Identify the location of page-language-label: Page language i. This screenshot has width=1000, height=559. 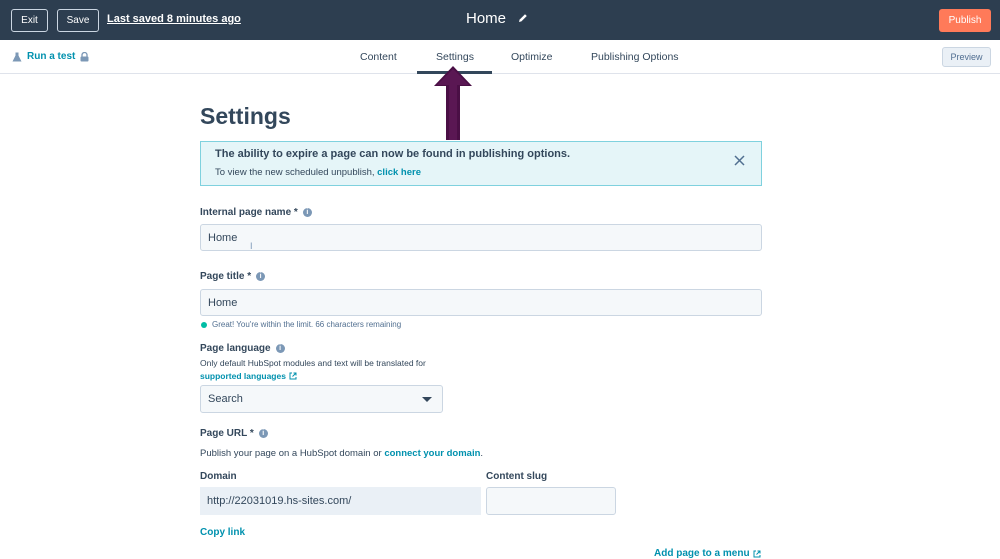
(242, 348).